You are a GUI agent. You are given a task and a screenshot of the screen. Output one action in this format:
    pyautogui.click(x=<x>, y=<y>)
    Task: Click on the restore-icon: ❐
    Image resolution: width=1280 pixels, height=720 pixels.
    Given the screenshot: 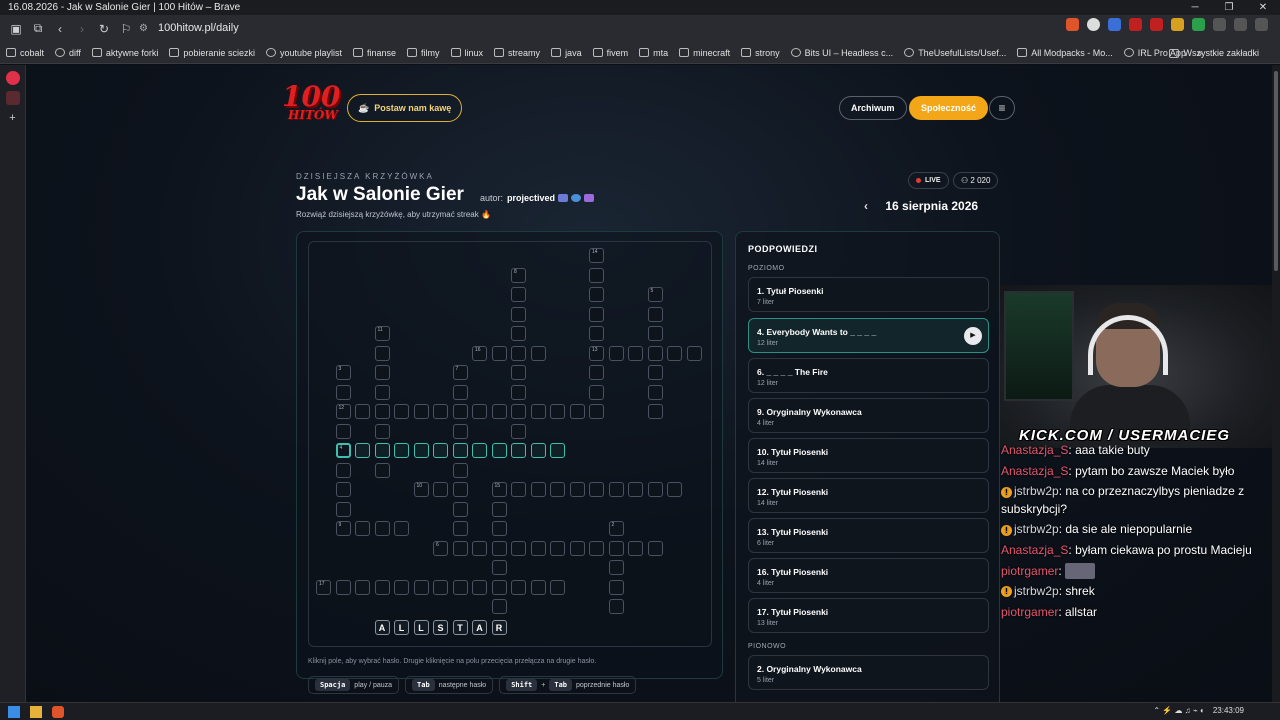 What is the action you would take?
    pyautogui.click(x=1229, y=7)
    